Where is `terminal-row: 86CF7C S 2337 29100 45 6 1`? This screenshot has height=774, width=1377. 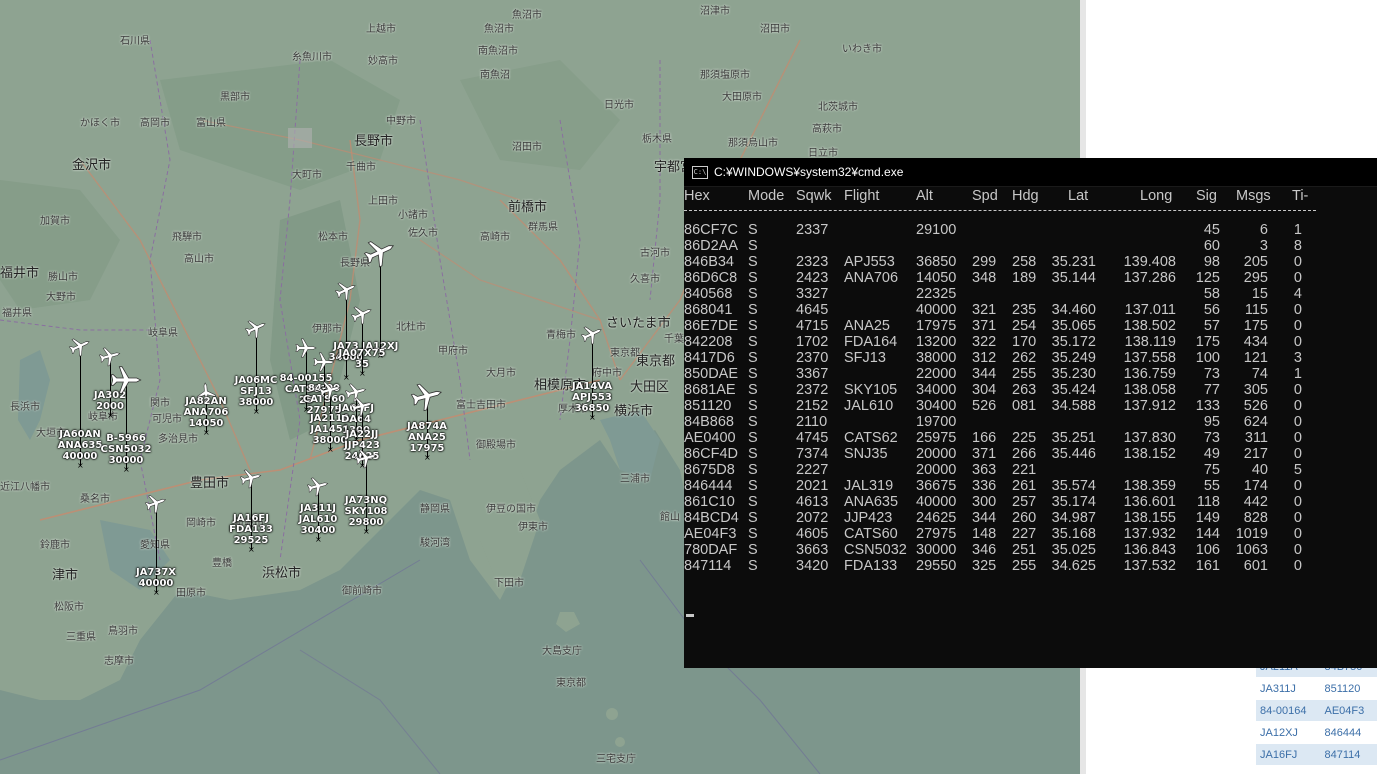
terminal-row: 86CF7C S 2337 29100 45 6 1 is located at coordinates (1030, 230).